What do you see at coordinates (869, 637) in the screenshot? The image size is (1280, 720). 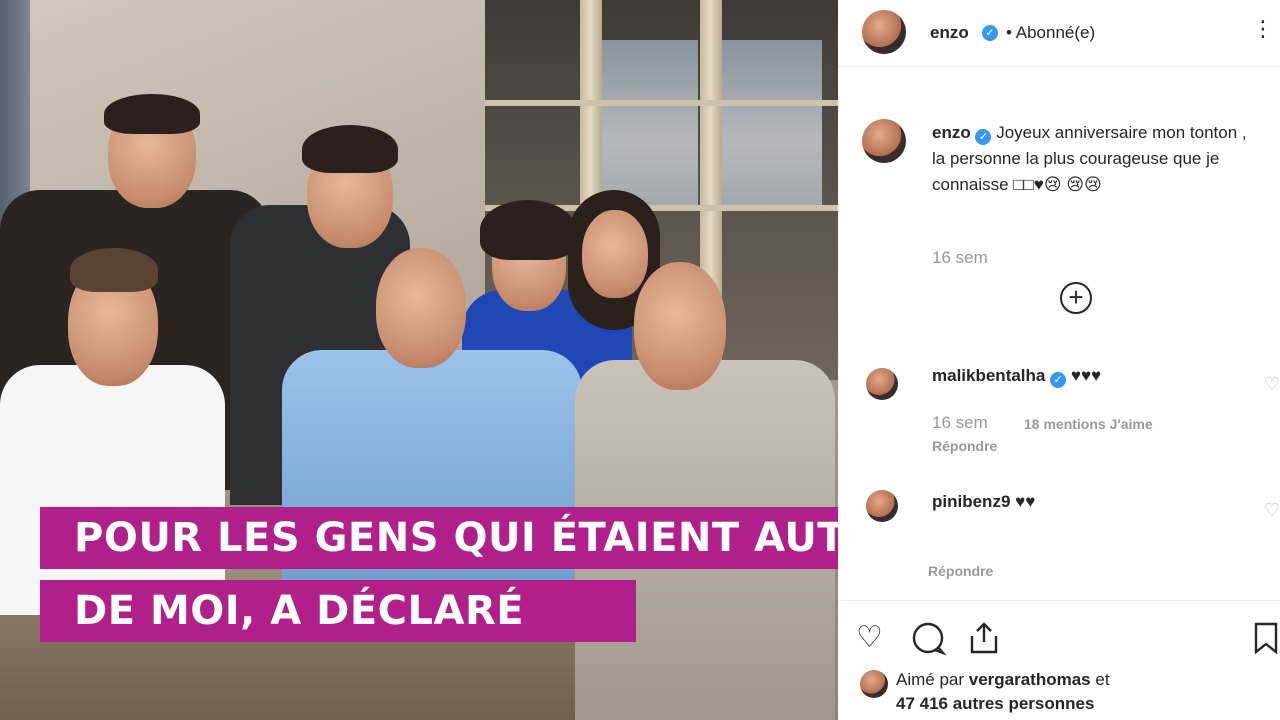 I see `heart-icon: ♡` at bounding box center [869, 637].